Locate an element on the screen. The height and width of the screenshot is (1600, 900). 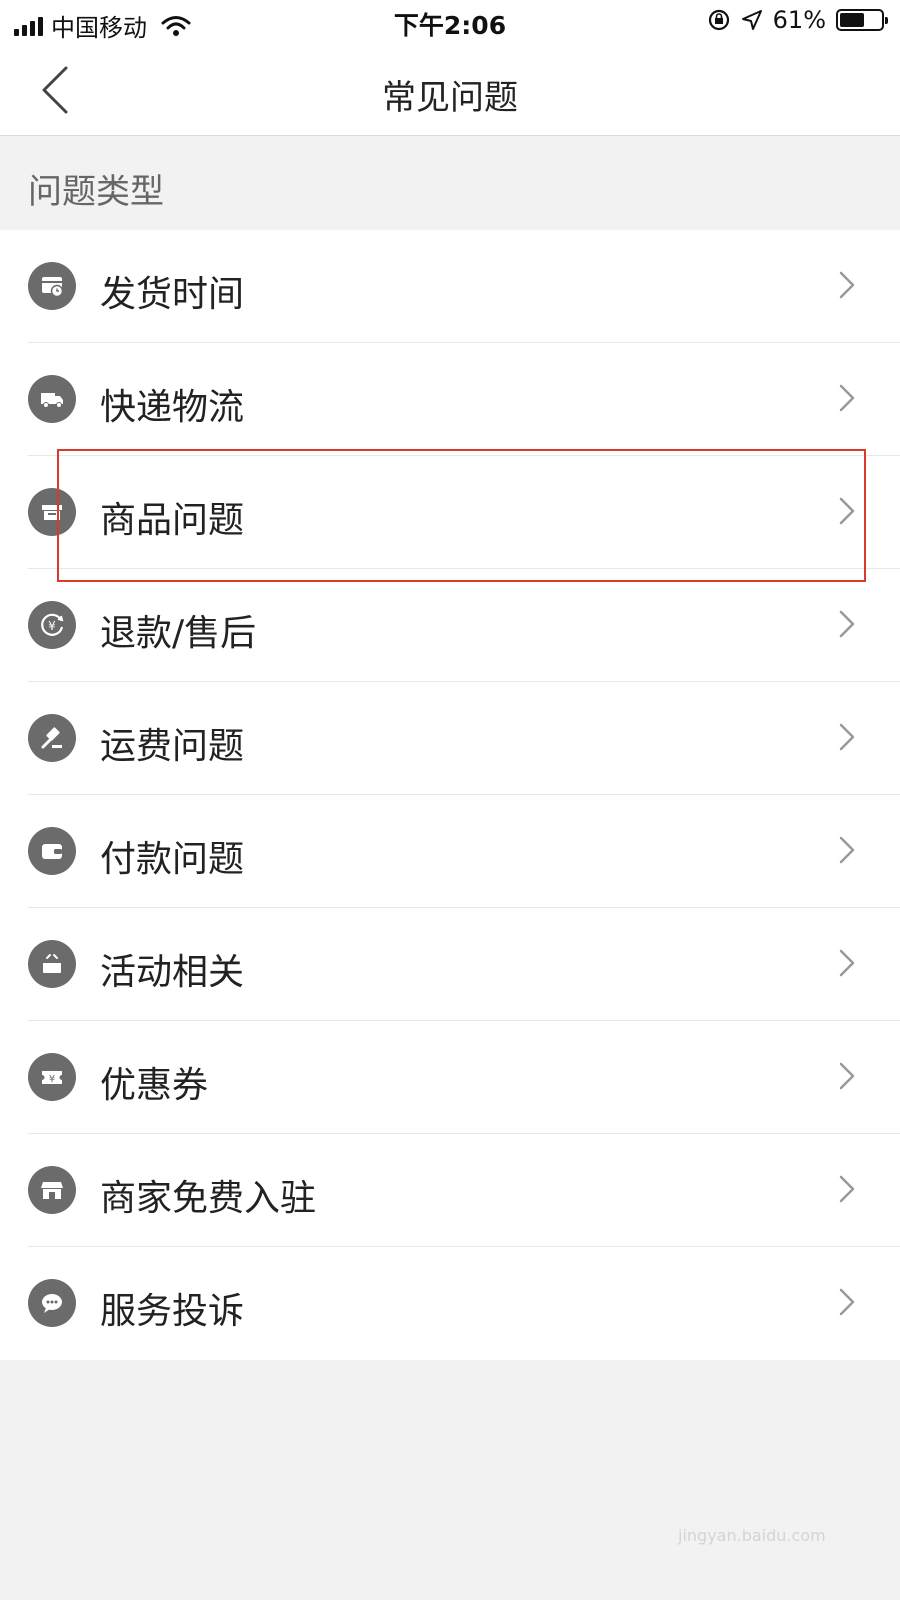
page-title: 常见问题 is located at coordinates (450, 98).